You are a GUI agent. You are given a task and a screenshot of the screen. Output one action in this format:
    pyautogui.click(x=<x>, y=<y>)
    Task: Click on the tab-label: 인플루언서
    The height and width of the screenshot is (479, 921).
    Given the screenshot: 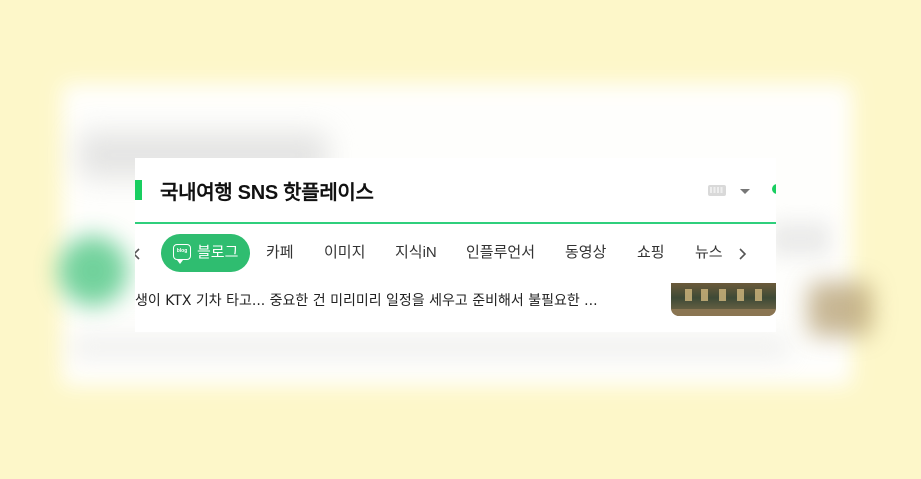 What is the action you would take?
    pyautogui.click(x=501, y=252)
    